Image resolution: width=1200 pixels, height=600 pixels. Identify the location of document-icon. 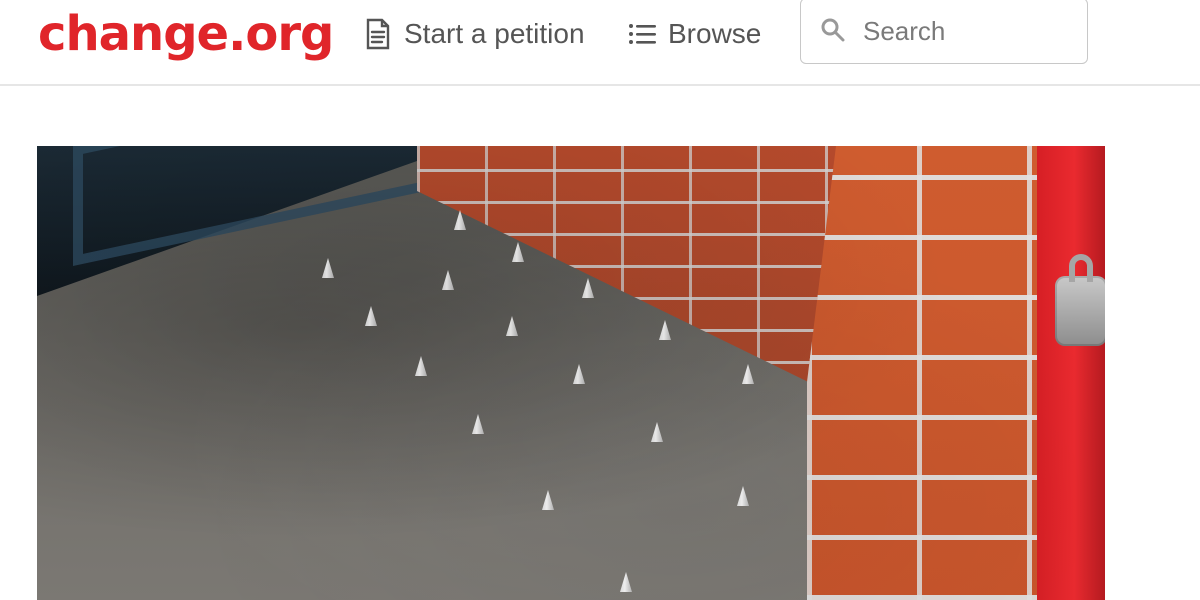
(378, 34).